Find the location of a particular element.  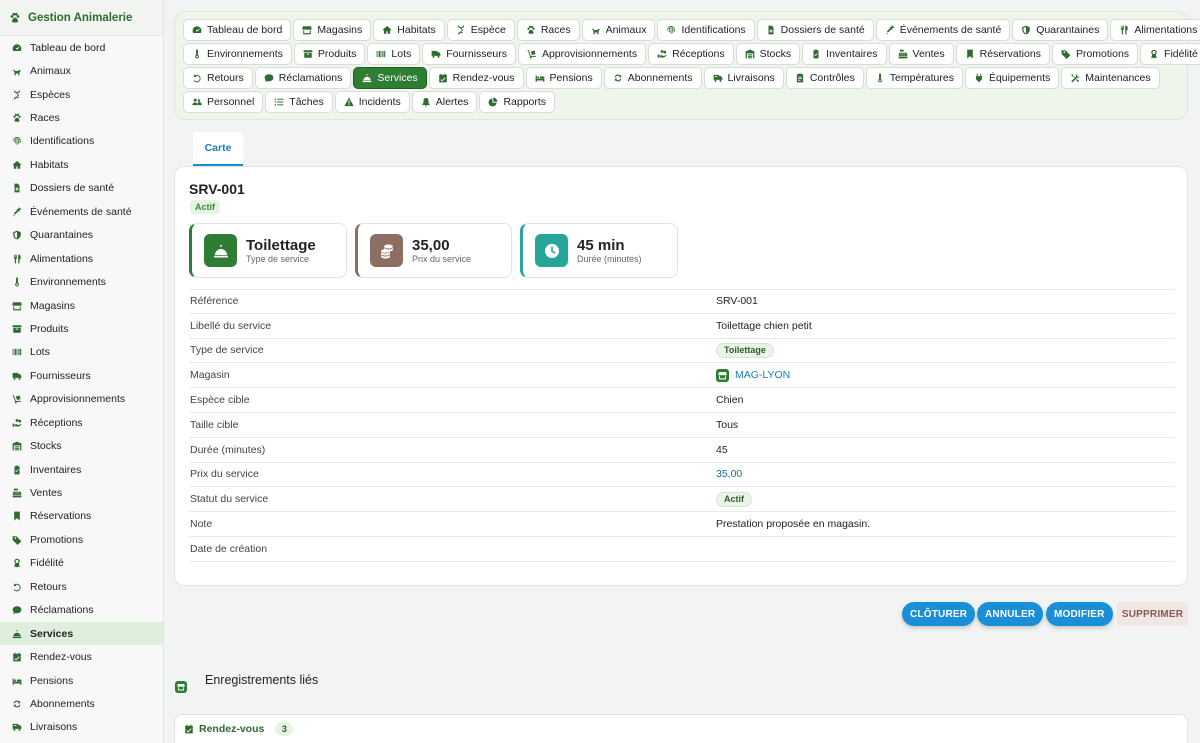

module-chip-rendez-vous: Rendez-vous is located at coordinates (476, 78).